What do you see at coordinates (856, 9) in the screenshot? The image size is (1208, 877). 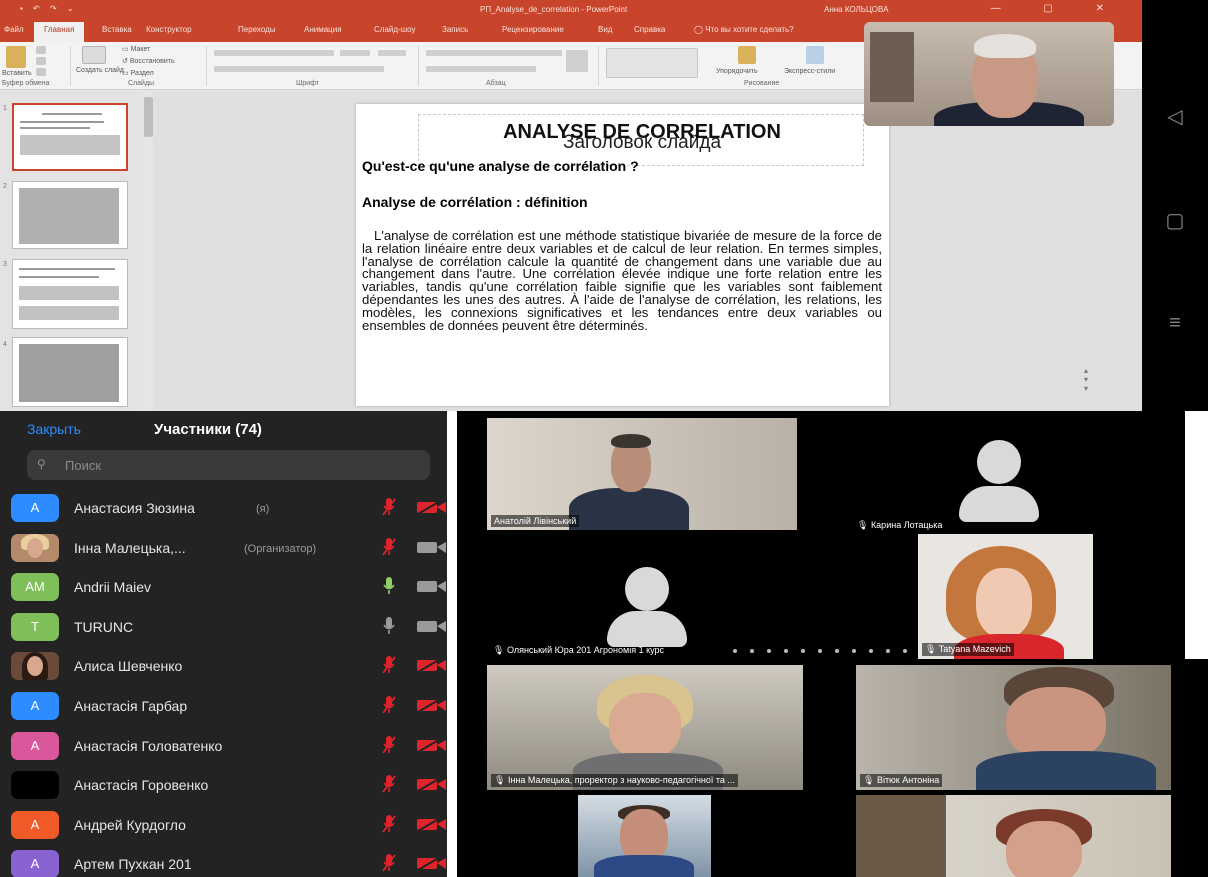 I see `user-name: Анна КОЛЬЦОВА` at bounding box center [856, 9].